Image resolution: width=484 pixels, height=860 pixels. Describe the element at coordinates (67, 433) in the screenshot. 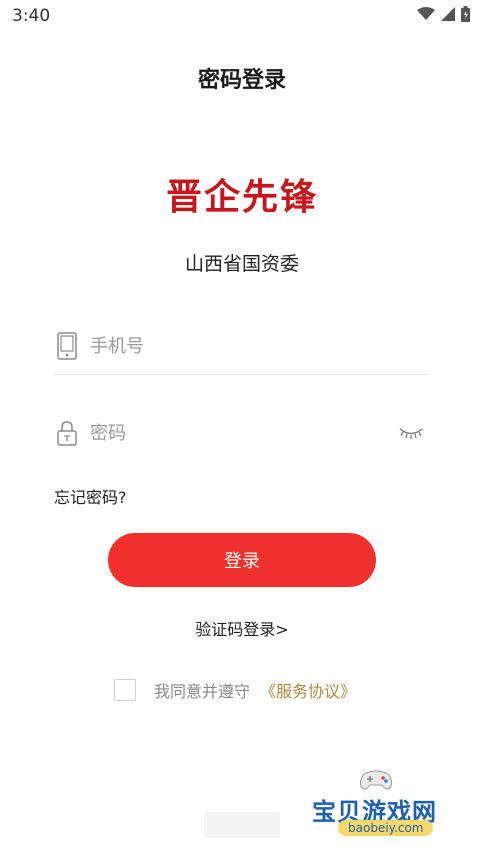

I see `lock-icon` at that location.